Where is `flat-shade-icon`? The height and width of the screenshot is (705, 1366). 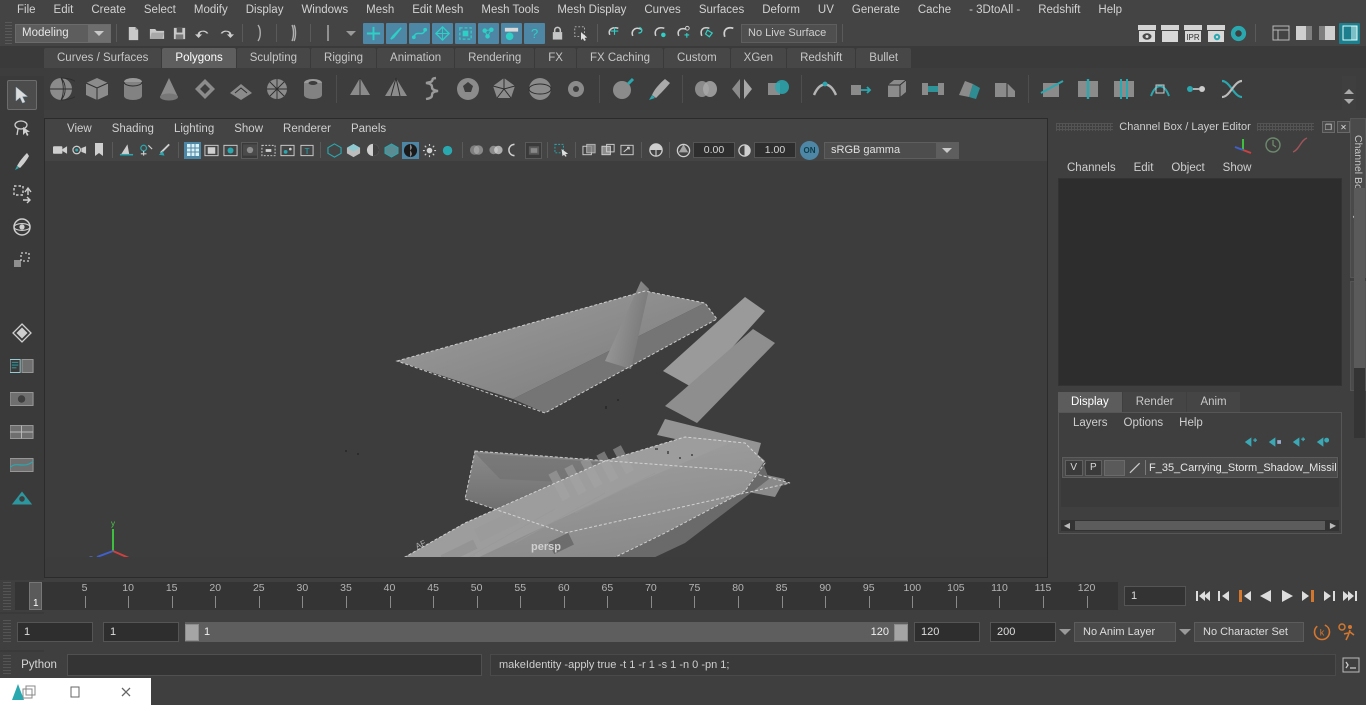 flat-shade-icon is located at coordinates (391, 150).